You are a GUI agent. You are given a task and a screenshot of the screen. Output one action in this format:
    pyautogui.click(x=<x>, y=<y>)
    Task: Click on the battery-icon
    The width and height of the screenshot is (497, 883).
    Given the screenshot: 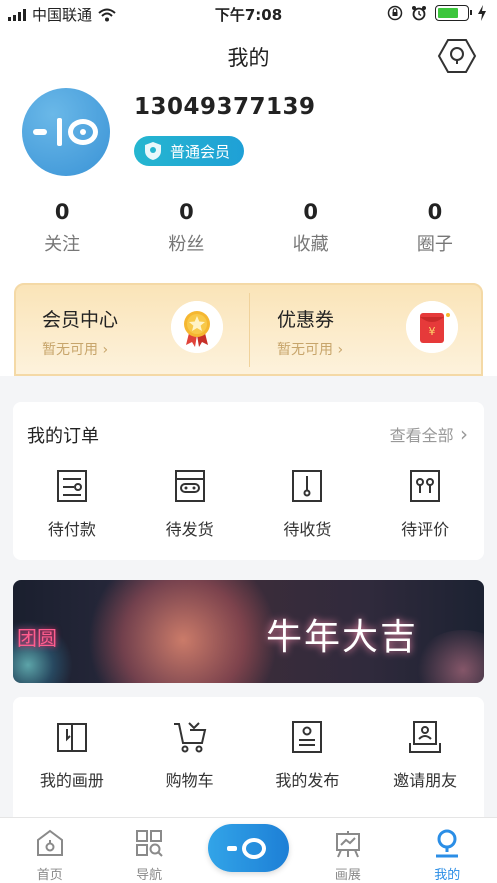 What is the action you would take?
    pyautogui.click(x=453, y=13)
    